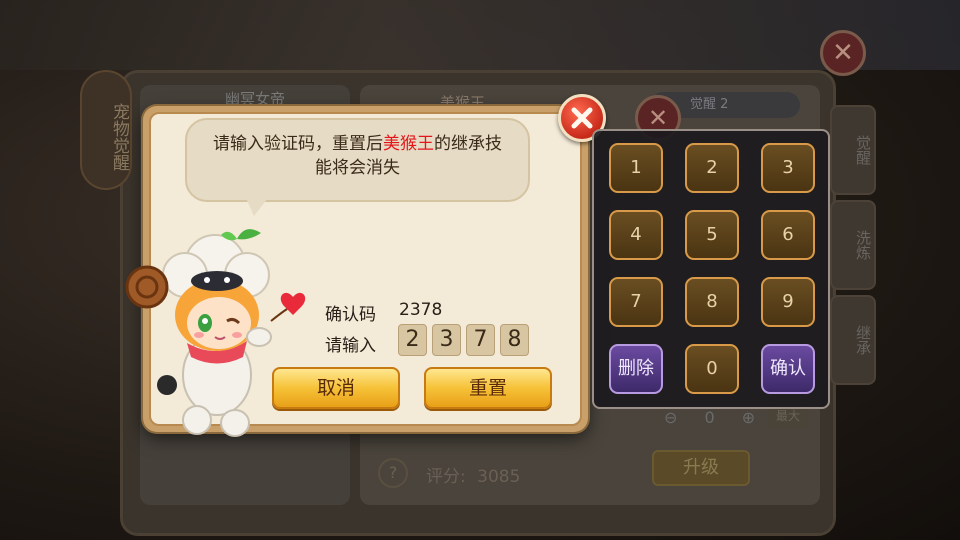  What do you see at coordinates (412, 340) in the screenshot?
I see `input-digit-1: 2` at bounding box center [412, 340].